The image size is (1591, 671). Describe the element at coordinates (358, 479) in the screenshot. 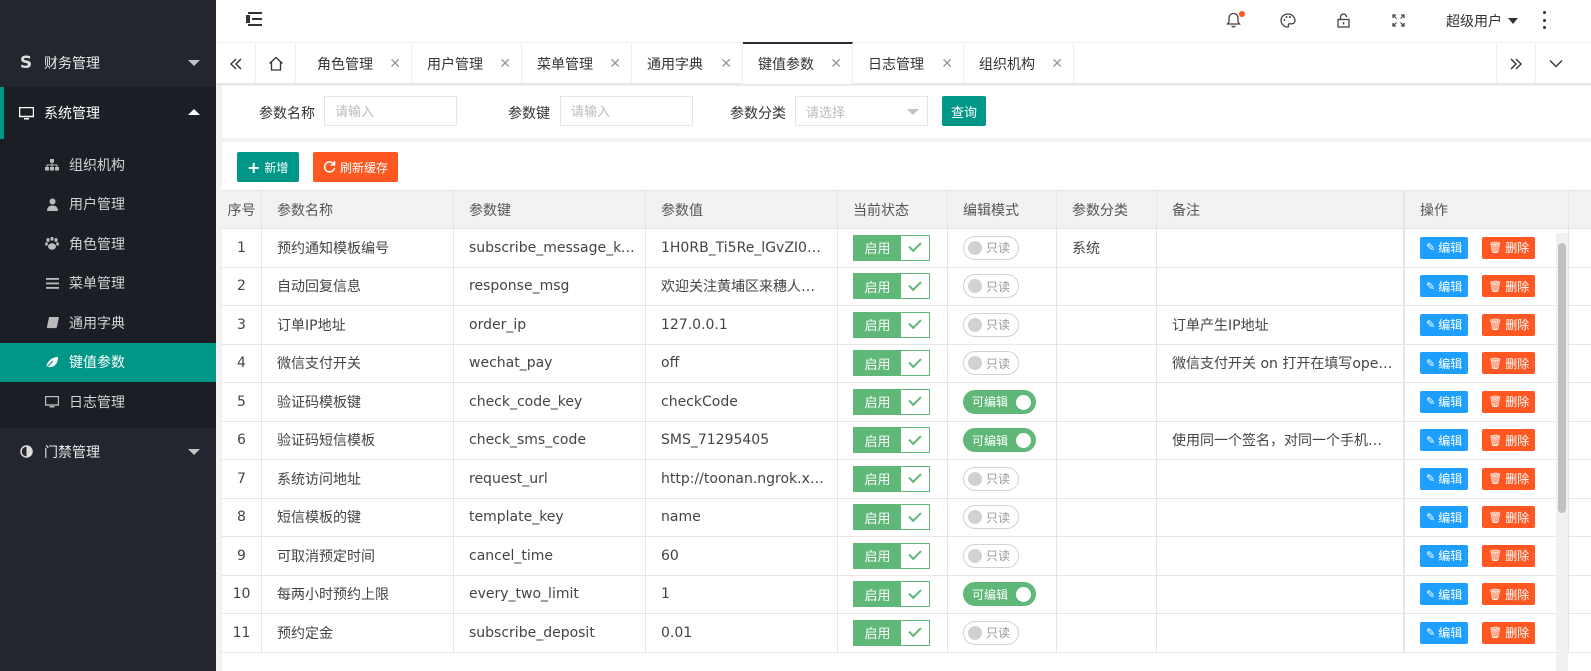

I see `param-name-cell: 系统访问地址` at that location.